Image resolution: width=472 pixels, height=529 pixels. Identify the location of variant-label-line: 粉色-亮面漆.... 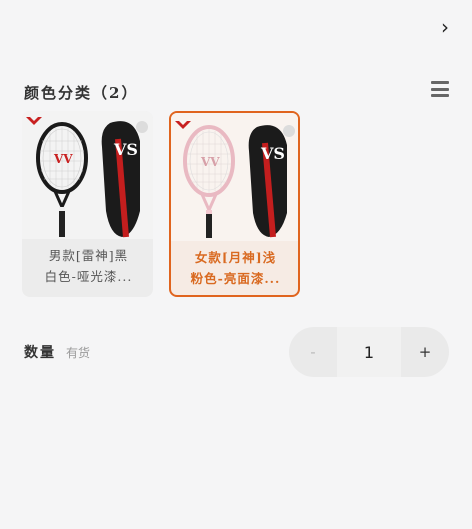
(235, 278).